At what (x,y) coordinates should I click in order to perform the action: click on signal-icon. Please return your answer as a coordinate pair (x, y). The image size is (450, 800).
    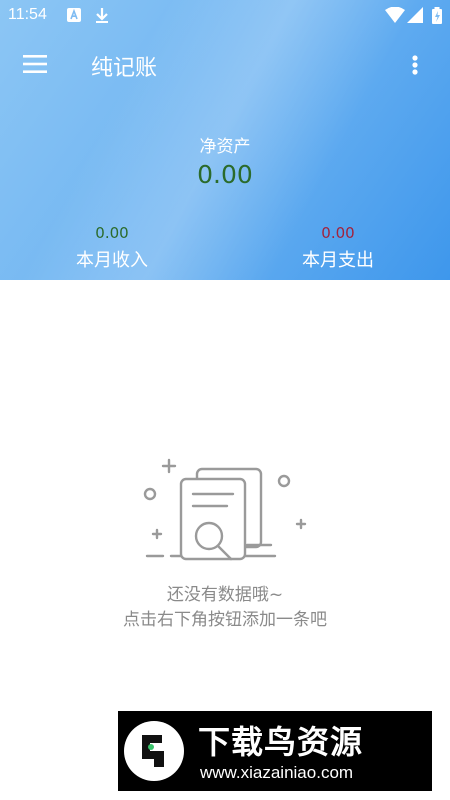
    Looking at the image, I should click on (415, 15).